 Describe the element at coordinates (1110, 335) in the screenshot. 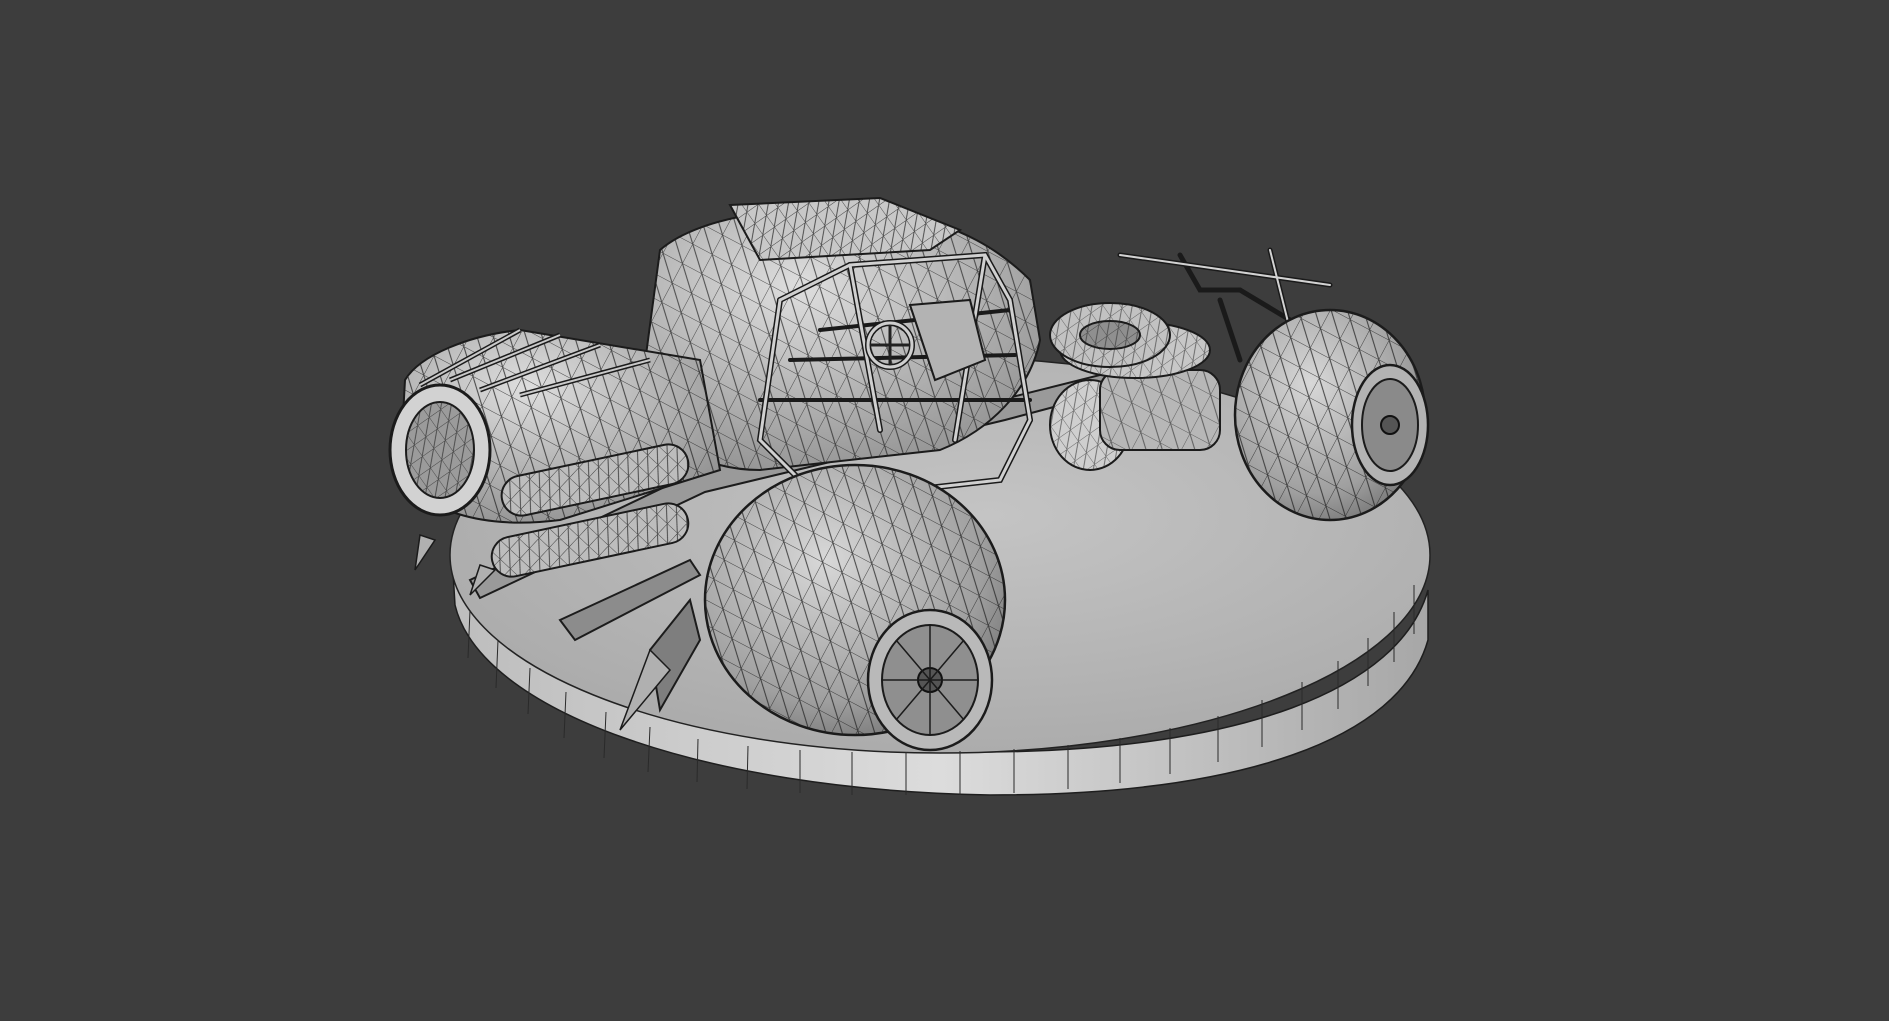

I see `spare-tire` at that location.